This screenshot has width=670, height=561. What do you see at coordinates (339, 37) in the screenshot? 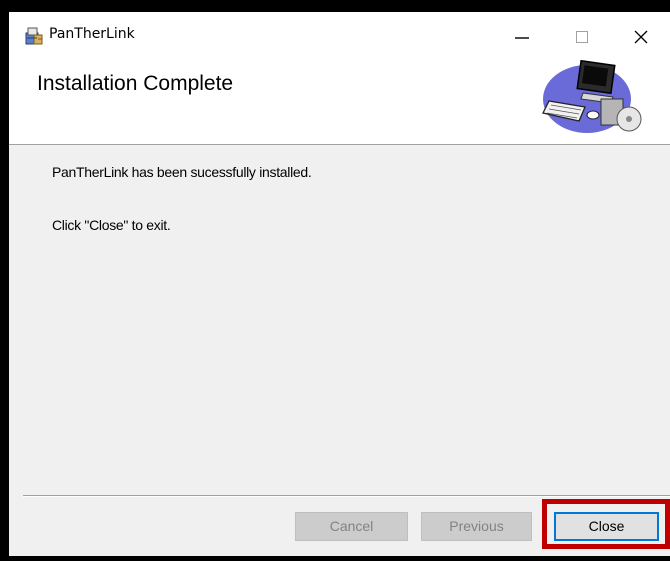
I see `title-bar: PanTherLink` at bounding box center [339, 37].